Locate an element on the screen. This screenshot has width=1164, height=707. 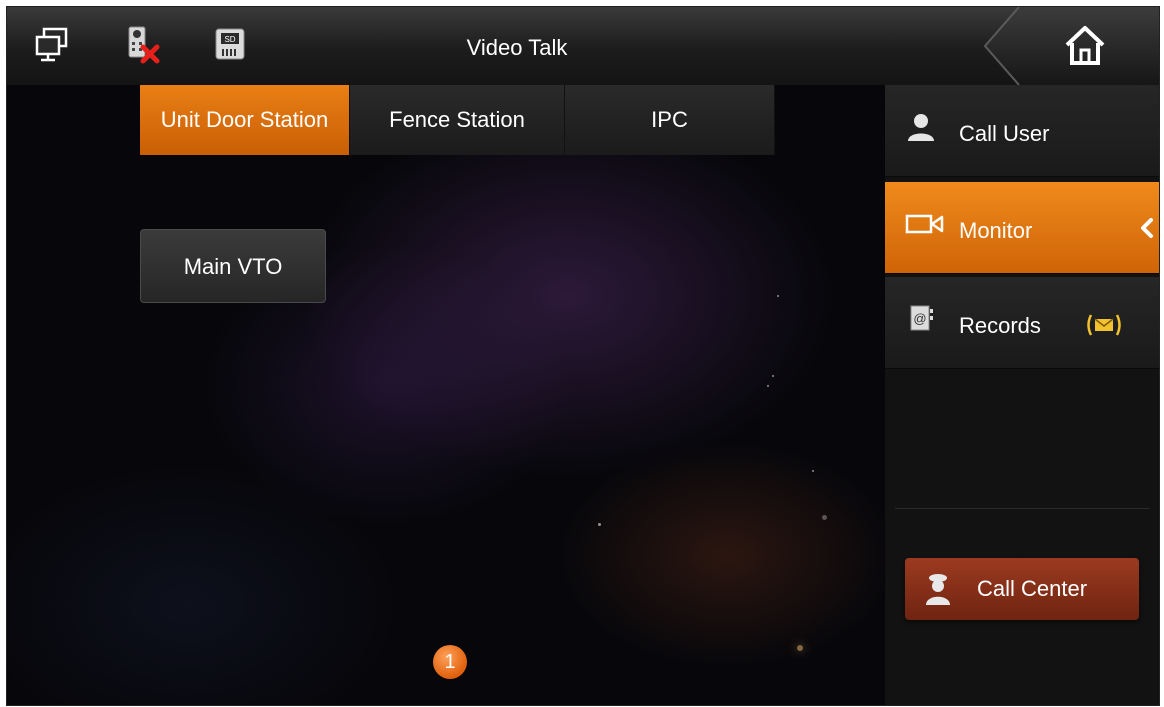
main-vto-button: Main VTO is located at coordinates (233, 266).